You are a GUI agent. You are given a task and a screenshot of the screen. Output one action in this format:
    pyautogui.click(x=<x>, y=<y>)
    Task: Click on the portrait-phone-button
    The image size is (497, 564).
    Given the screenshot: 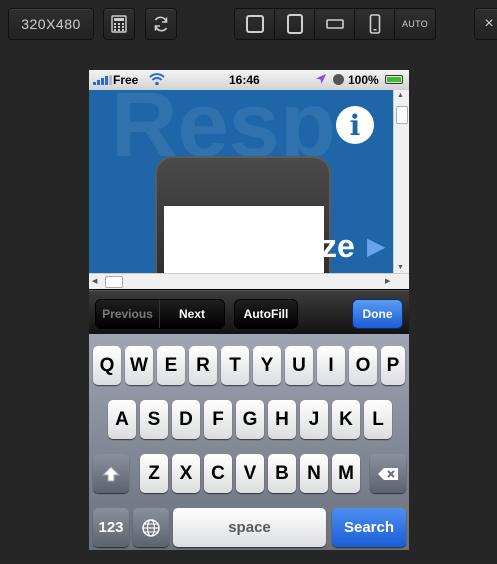 What is the action you would take?
    pyautogui.click(x=375, y=24)
    